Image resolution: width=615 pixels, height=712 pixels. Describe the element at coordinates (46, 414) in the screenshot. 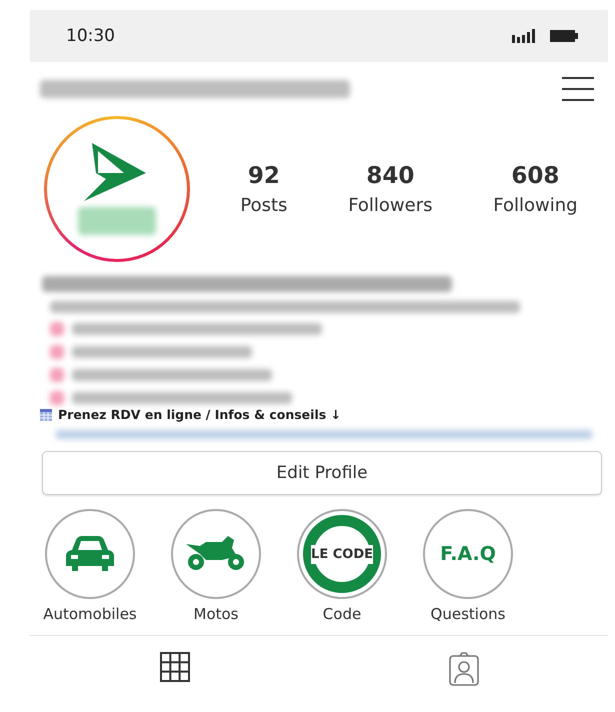

I see `calendar-icon` at that location.